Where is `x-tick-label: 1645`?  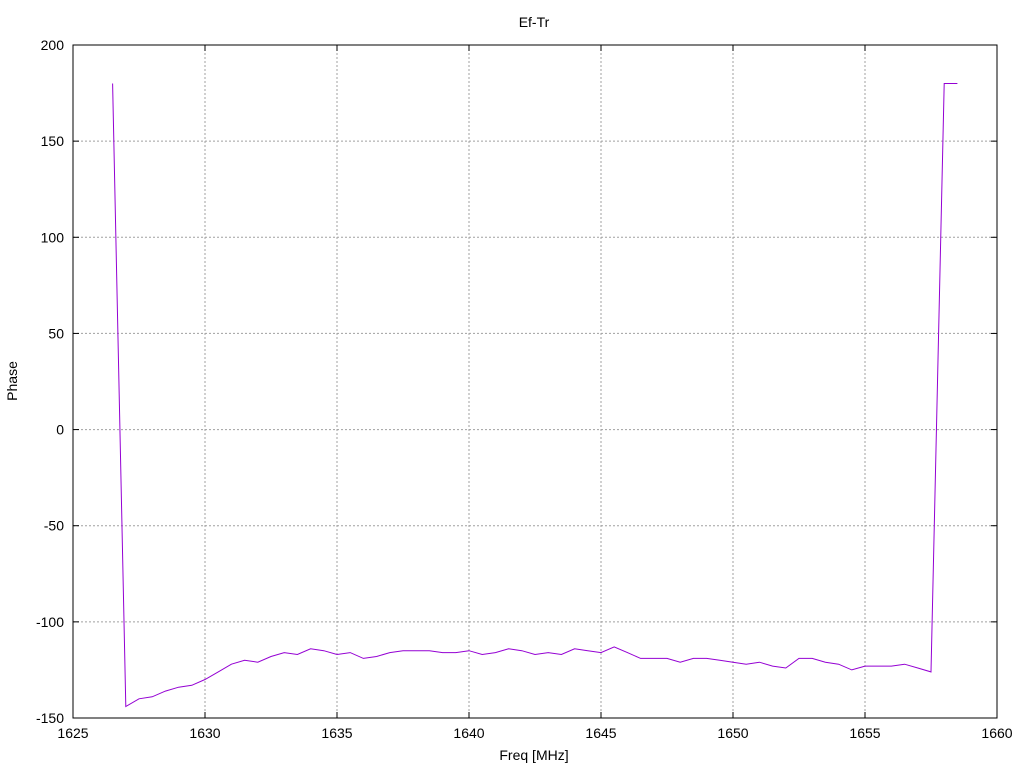 x-tick-label: 1645 is located at coordinates (600, 733).